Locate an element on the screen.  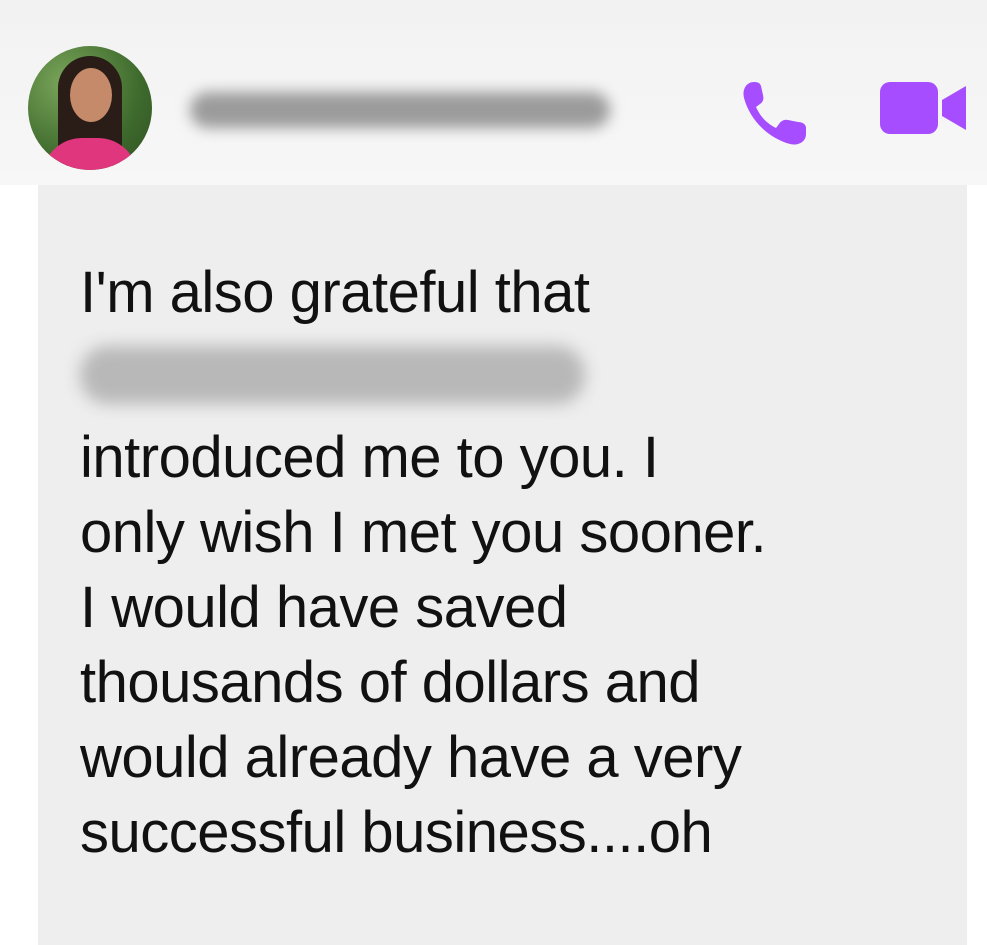
contact-name-redacted is located at coordinates (400, 110).